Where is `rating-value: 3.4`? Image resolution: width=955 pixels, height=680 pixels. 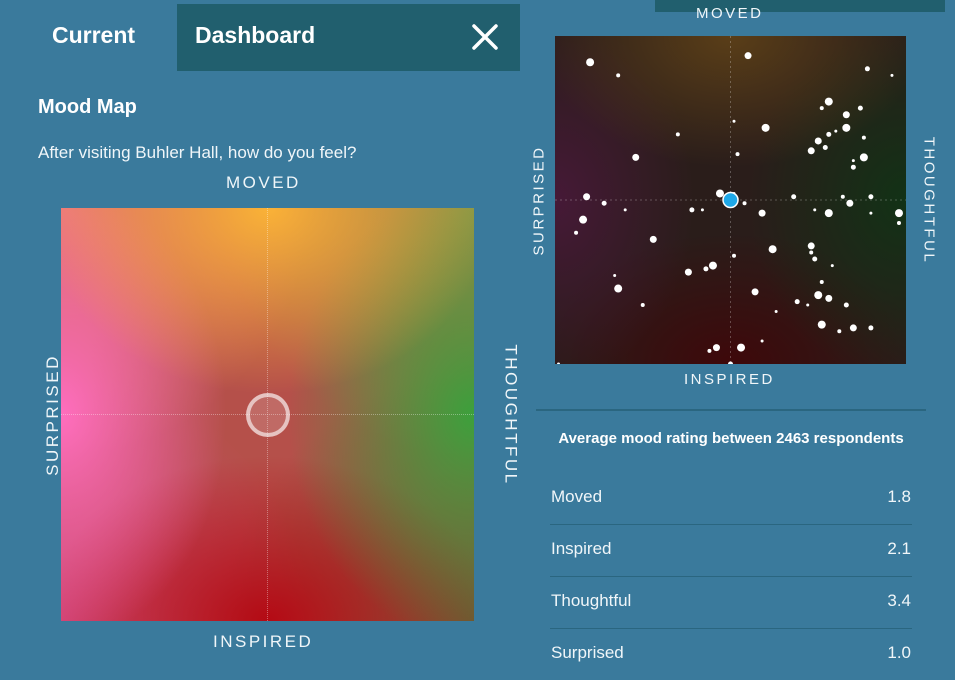 rating-value: 3.4 is located at coordinates (899, 600).